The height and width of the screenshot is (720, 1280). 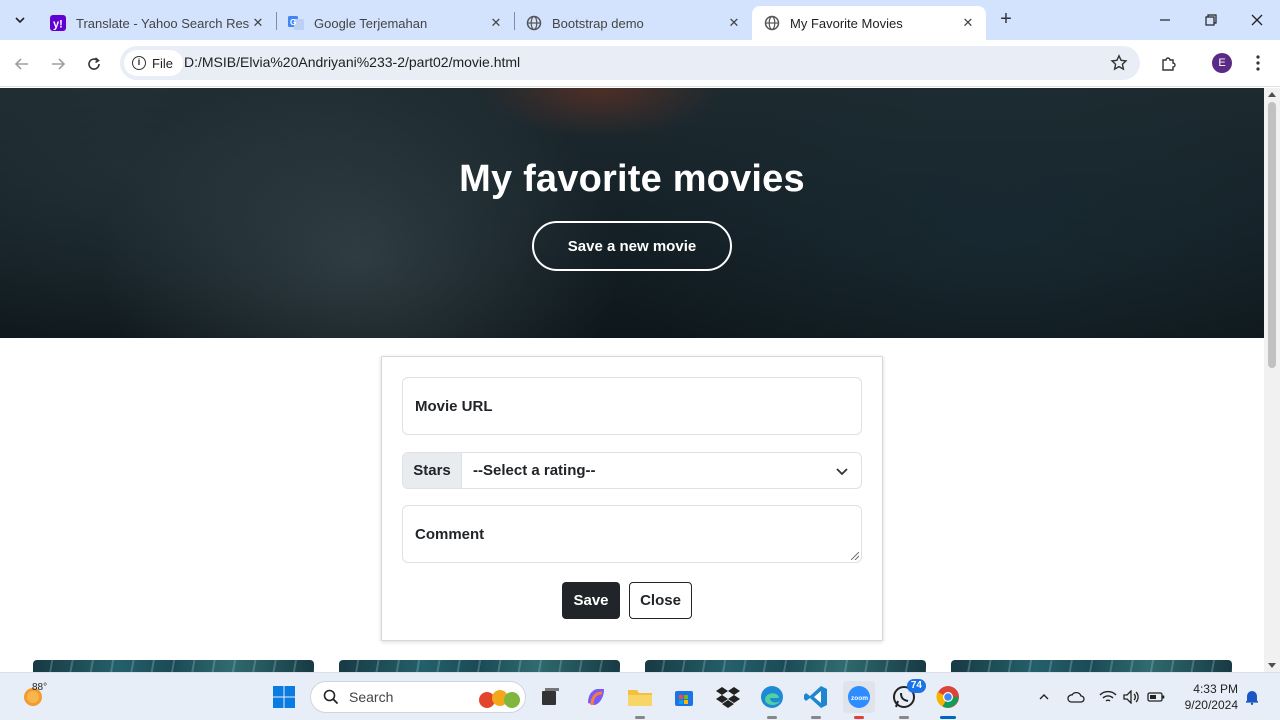 What do you see at coordinates (632, 534) in the screenshot?
I see `comment-textarea: Comment` at bounding box center [632, 534].